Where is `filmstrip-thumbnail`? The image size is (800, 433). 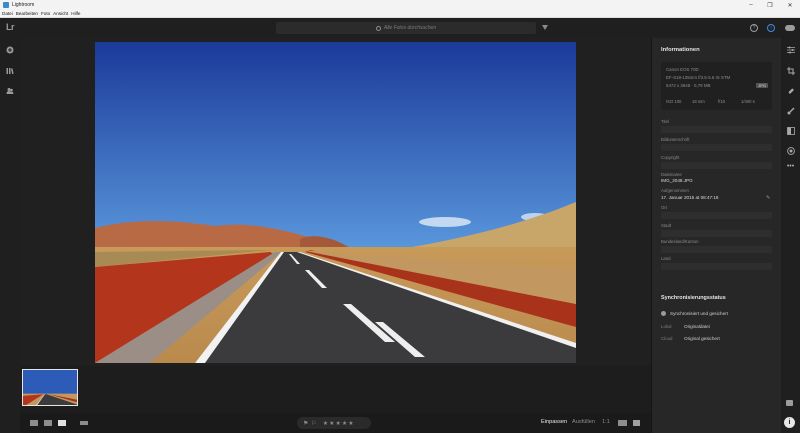
filmstrip-thumbnail is located at coordinates (50, 387).